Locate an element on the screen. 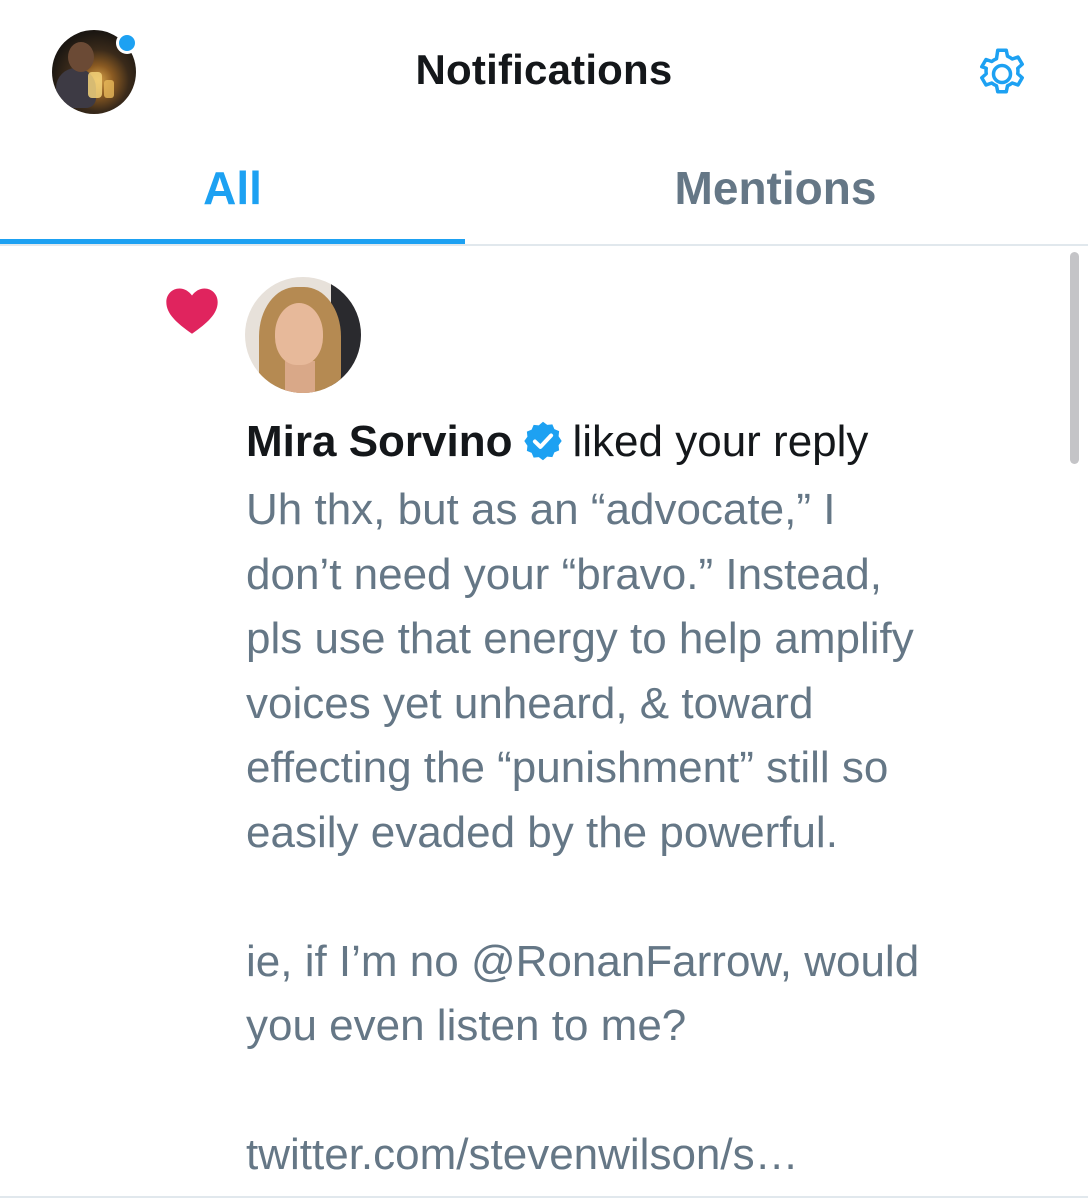 The height and width of the screenshot is (1200, 1088). user-name: Mira Sorvino is located at coordinates (379, 441).